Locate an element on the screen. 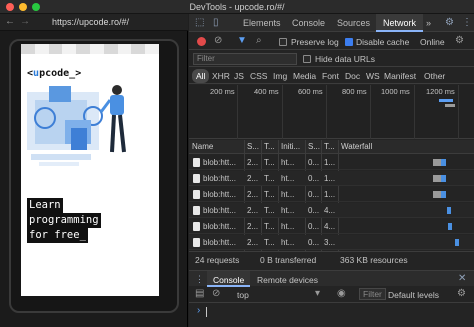 This screenshot has width=474, height=327. context-select: top is located at coordinates (243, 295).